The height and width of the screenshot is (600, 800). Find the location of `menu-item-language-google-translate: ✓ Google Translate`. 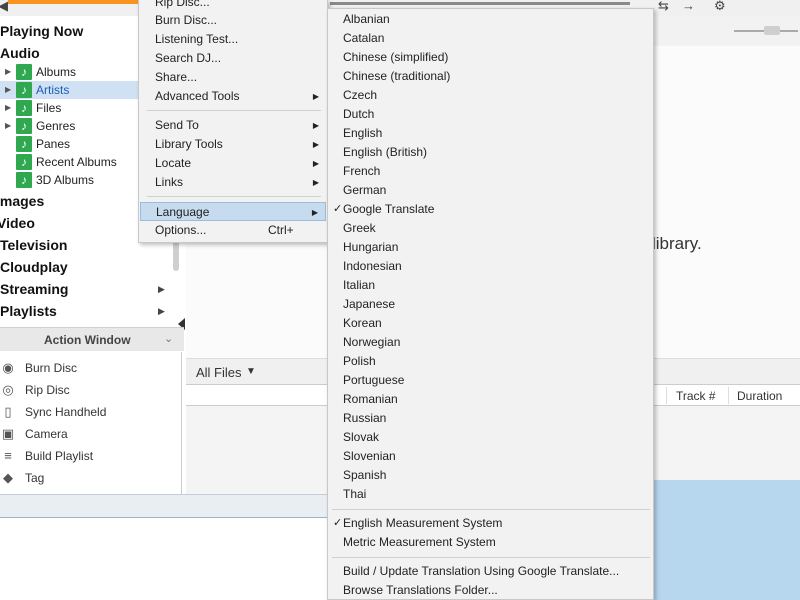

menu-item-language-google-translate: ✓ Google Translate is located at coordinates (490, 209).